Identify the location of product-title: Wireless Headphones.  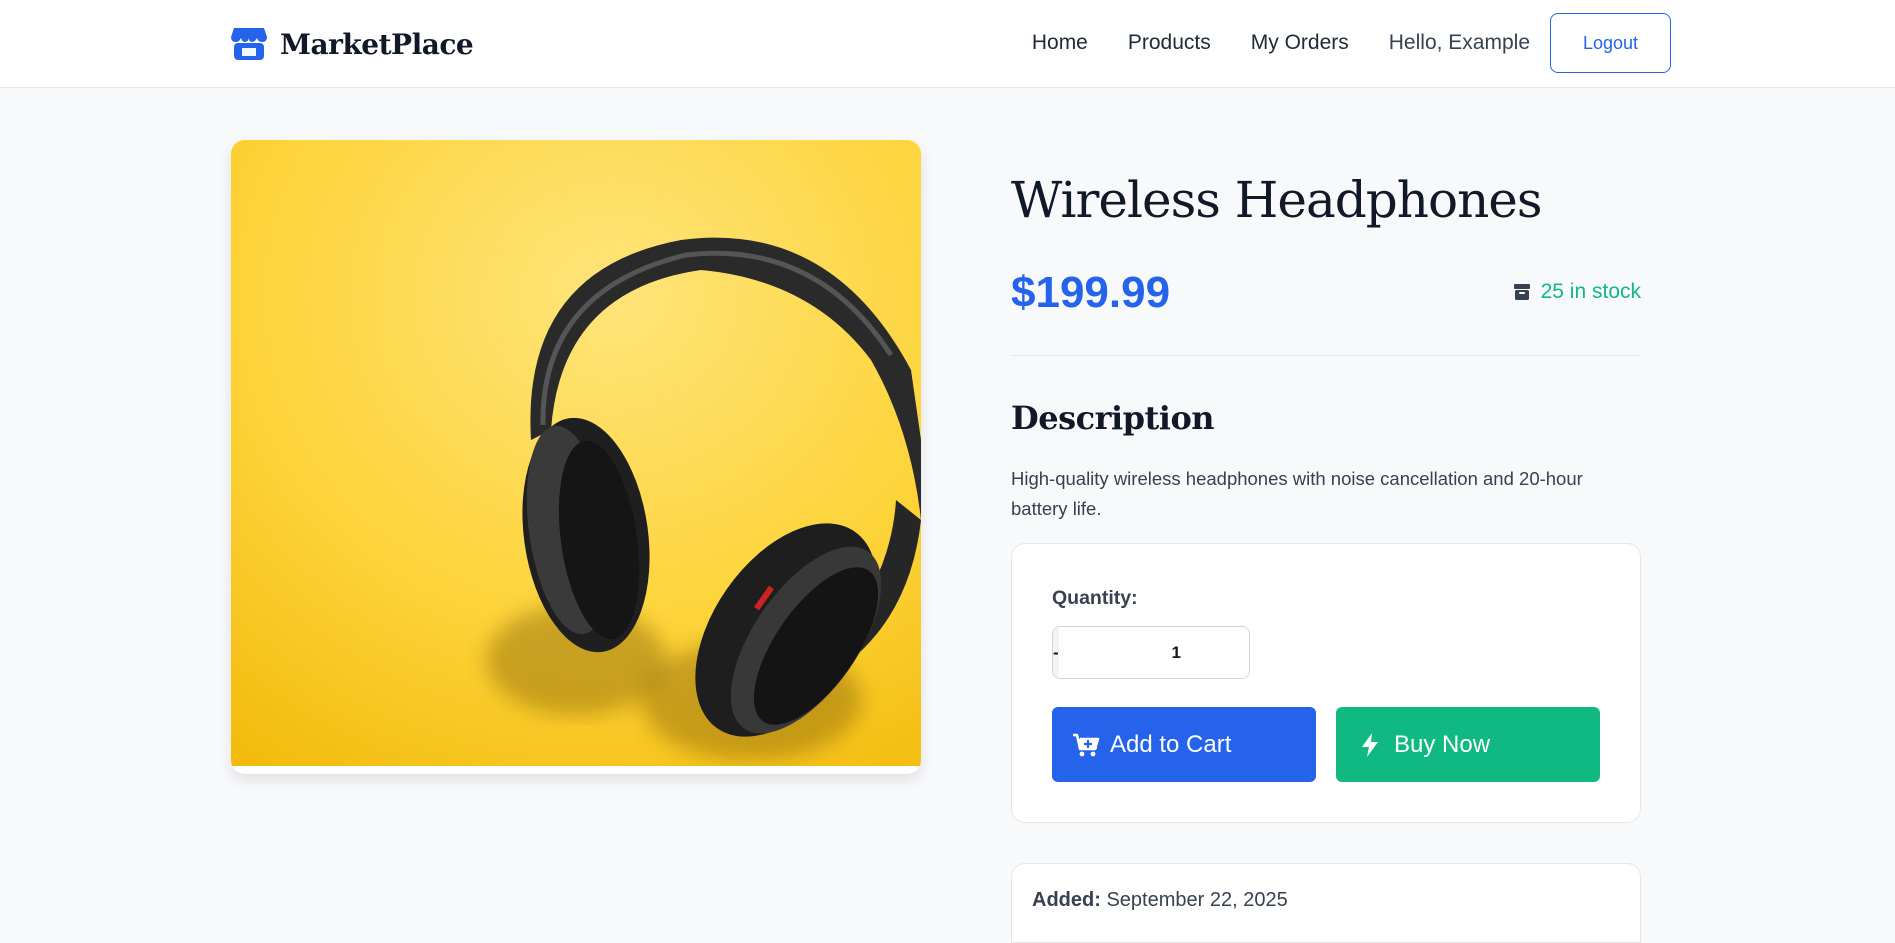
(1277, 200).